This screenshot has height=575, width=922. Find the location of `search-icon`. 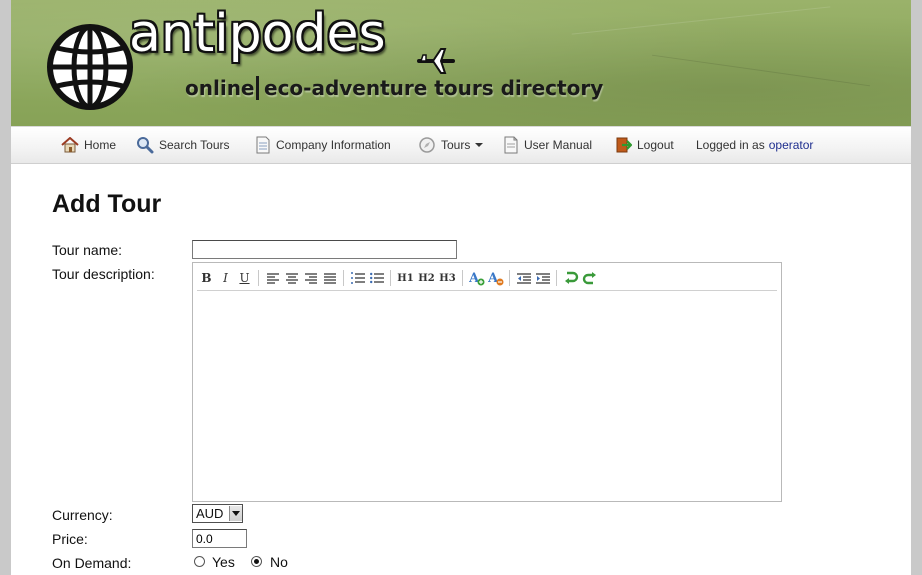

search-icon is located at coordinates (145, 145).